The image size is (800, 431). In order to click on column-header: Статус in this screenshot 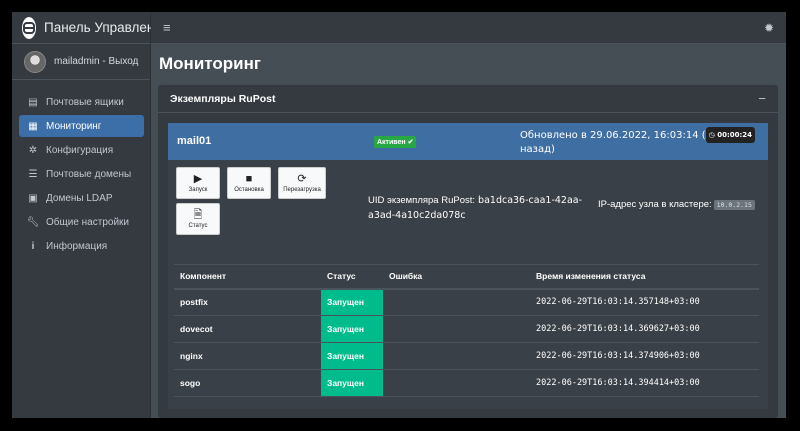, I will do `click(352, 277)`.